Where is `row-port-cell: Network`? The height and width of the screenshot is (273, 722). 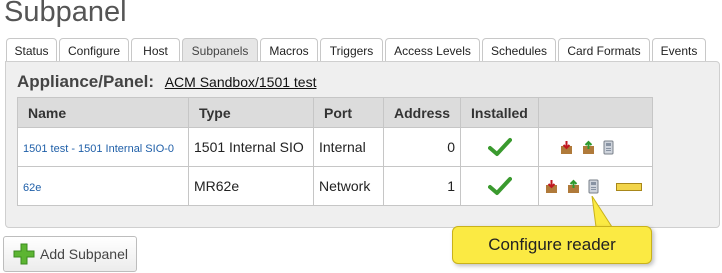
row-port-cell: Network is located at coordinates (348, 186).